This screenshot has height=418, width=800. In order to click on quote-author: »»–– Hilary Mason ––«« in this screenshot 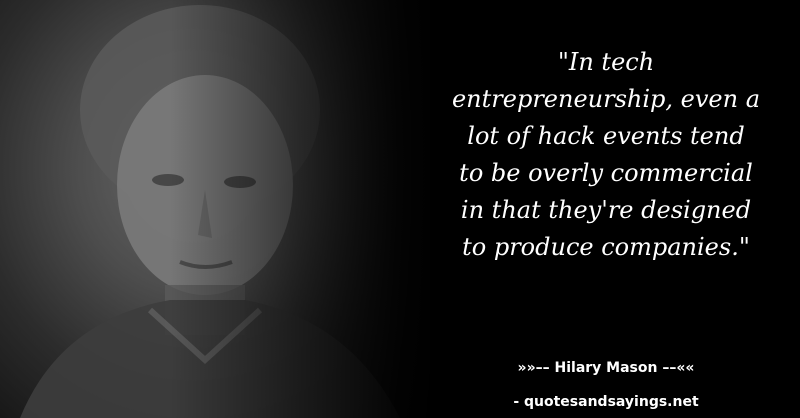, I will do `click(606, 368)`.